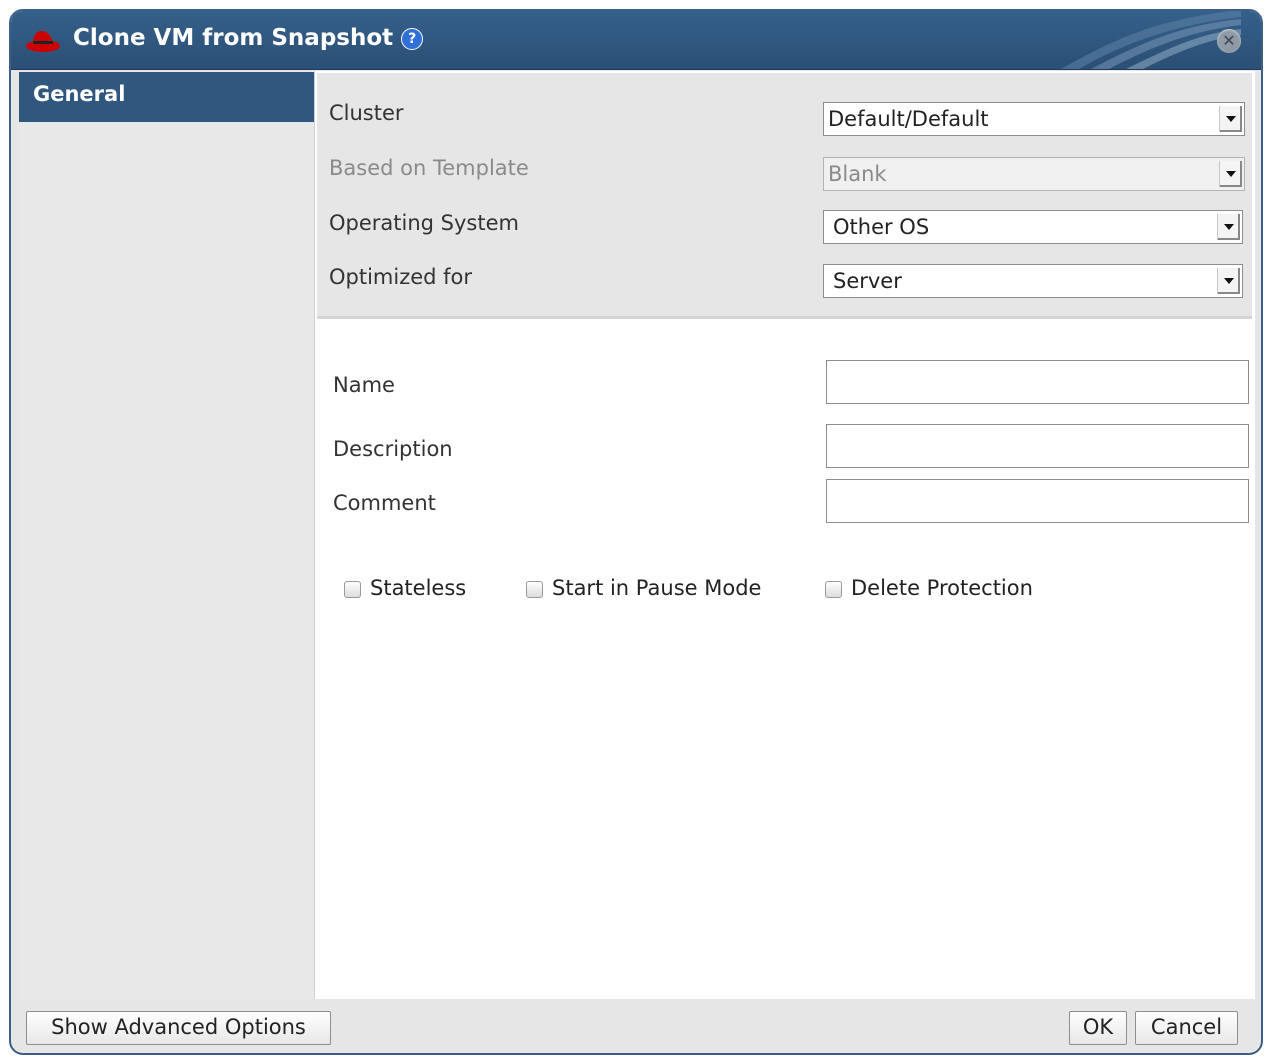 This screenshot has width=1271, height=1059. Describe the element at coordinates (857, 174) in the screenshot. I see `template-select-value: Blank` at that location.